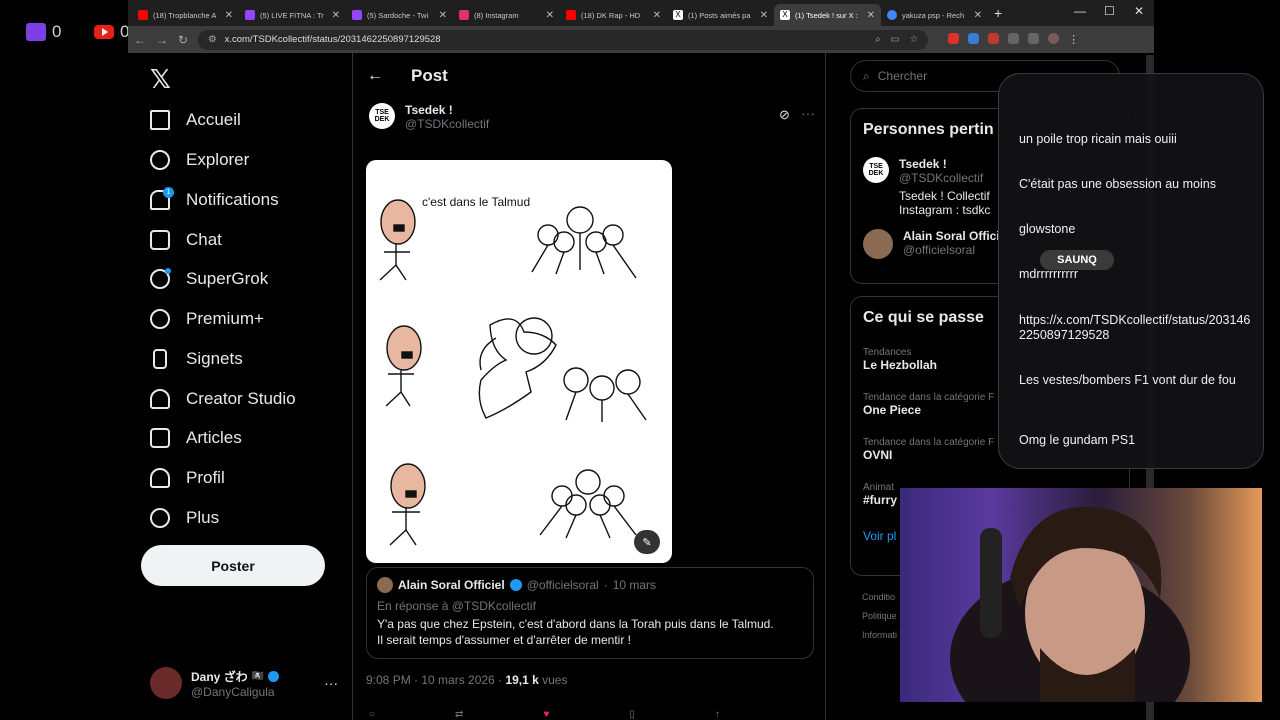  Describe the element at coordinates (546, 714) in the screenshot. I see `like-icon: ♥` at that location.